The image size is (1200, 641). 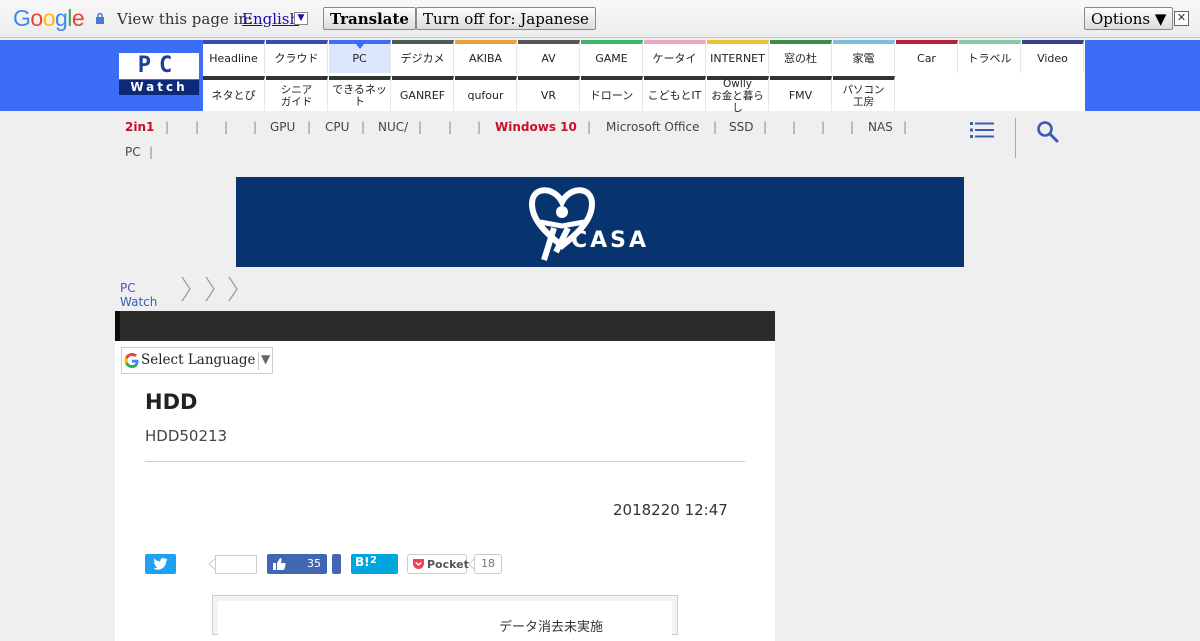 I want to click on language-select-label: Select Language, so click(x=198, y=360).